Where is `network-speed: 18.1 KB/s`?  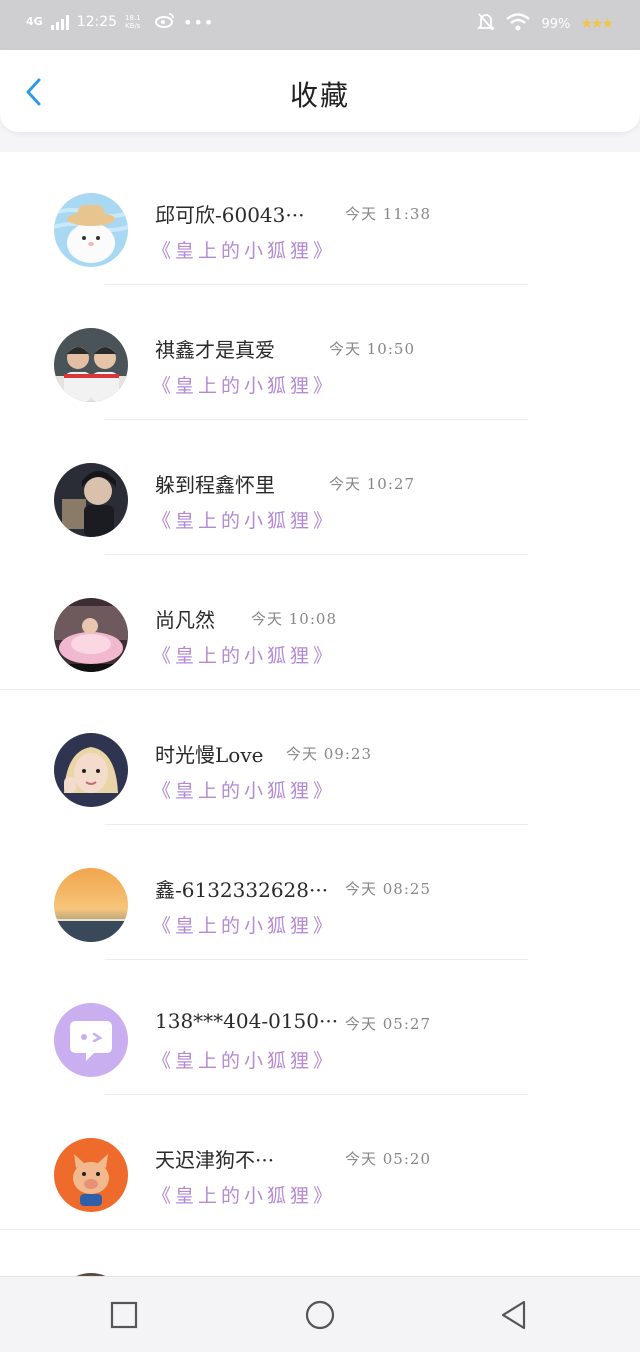 network-speed: 18.1 KB/s is located at coordinates (133, 22).